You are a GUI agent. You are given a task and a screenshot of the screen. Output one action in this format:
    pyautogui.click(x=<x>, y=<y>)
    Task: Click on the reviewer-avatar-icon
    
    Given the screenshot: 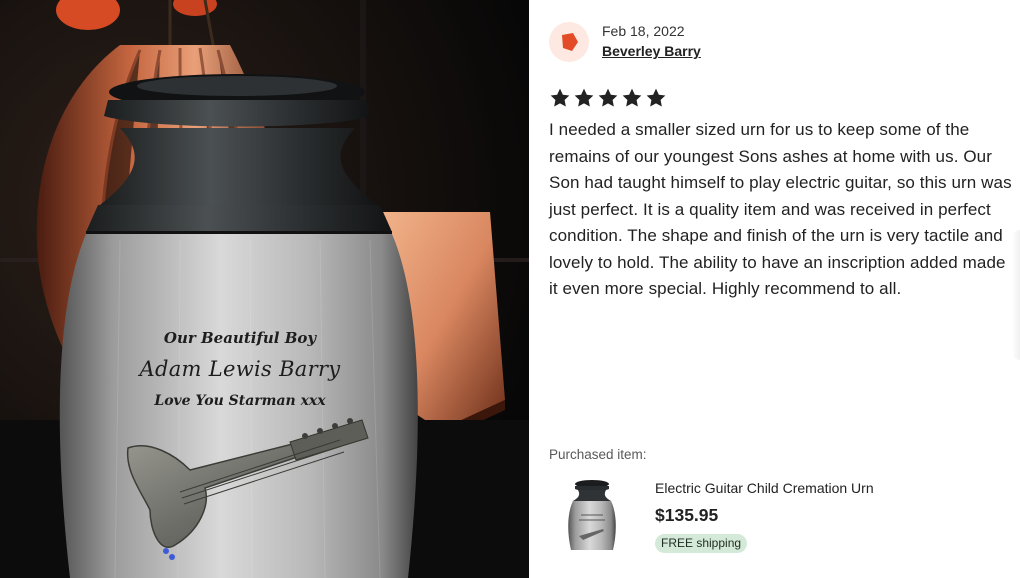 What is the action you would take?
    pyautogui.click(x=570, y=42)
    